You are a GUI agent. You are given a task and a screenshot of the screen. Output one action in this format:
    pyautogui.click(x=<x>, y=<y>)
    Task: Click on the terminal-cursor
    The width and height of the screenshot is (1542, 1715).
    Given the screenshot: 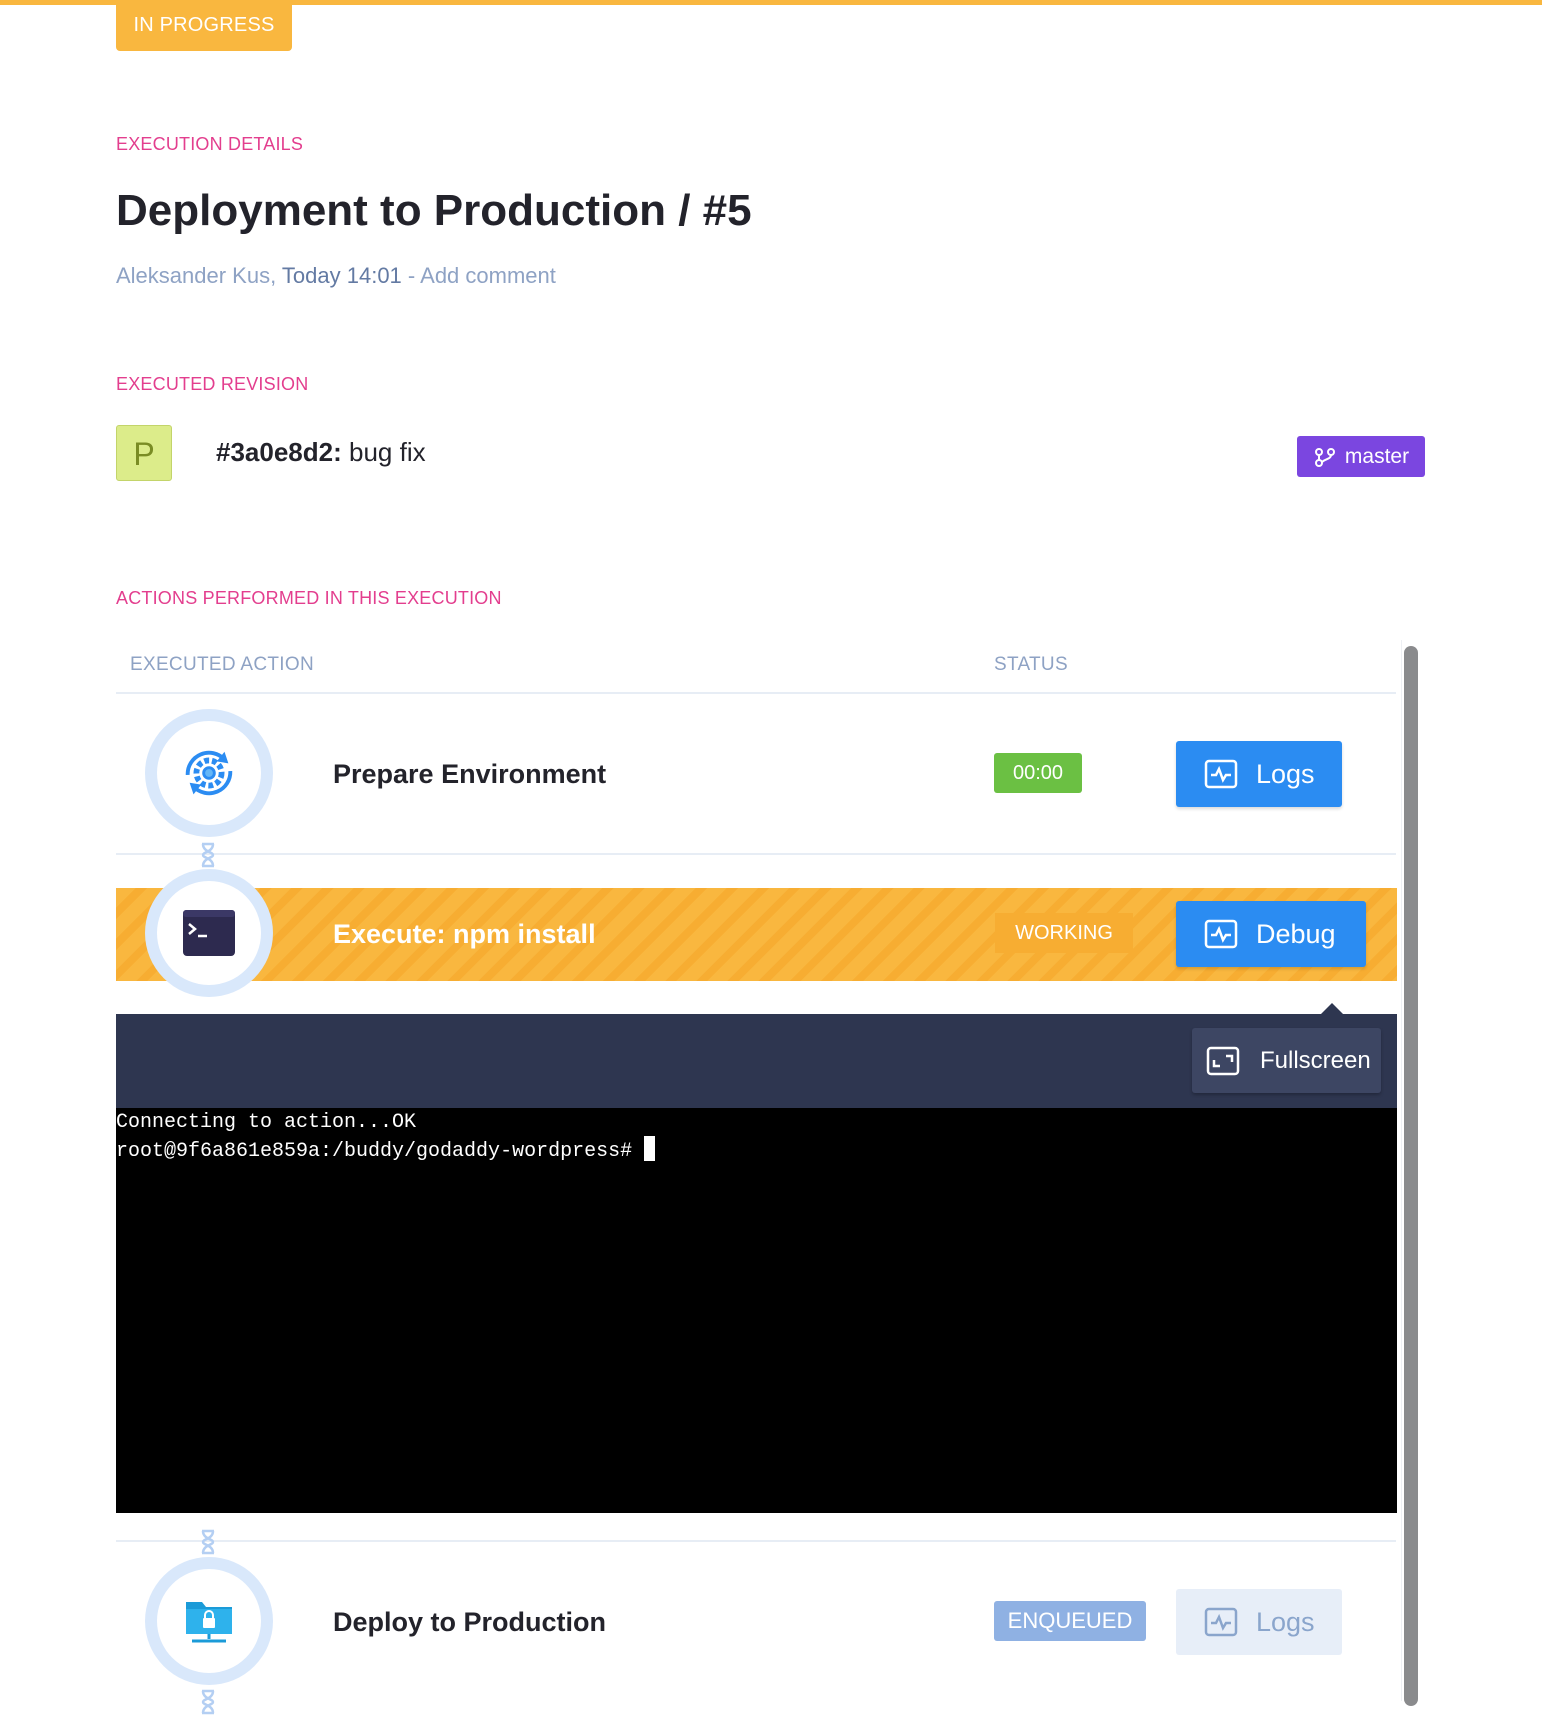 What is the action you would take?
    pyautogui.click(x=650, y=1148)
    